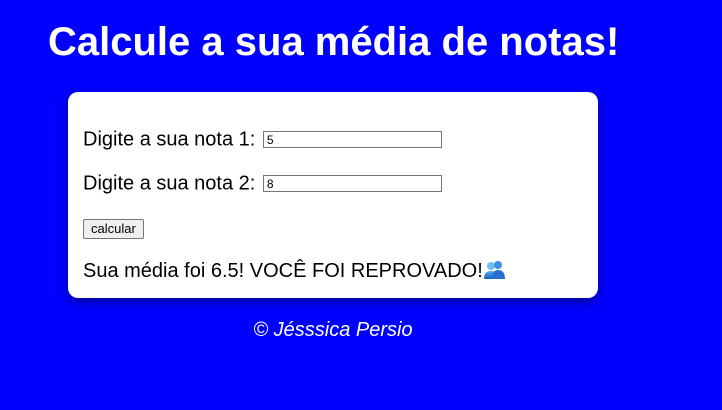  Describe the element at coordinates (334, 42) in the screenshot. I see `page-title: Calcule a sua média de notas!` at that location.